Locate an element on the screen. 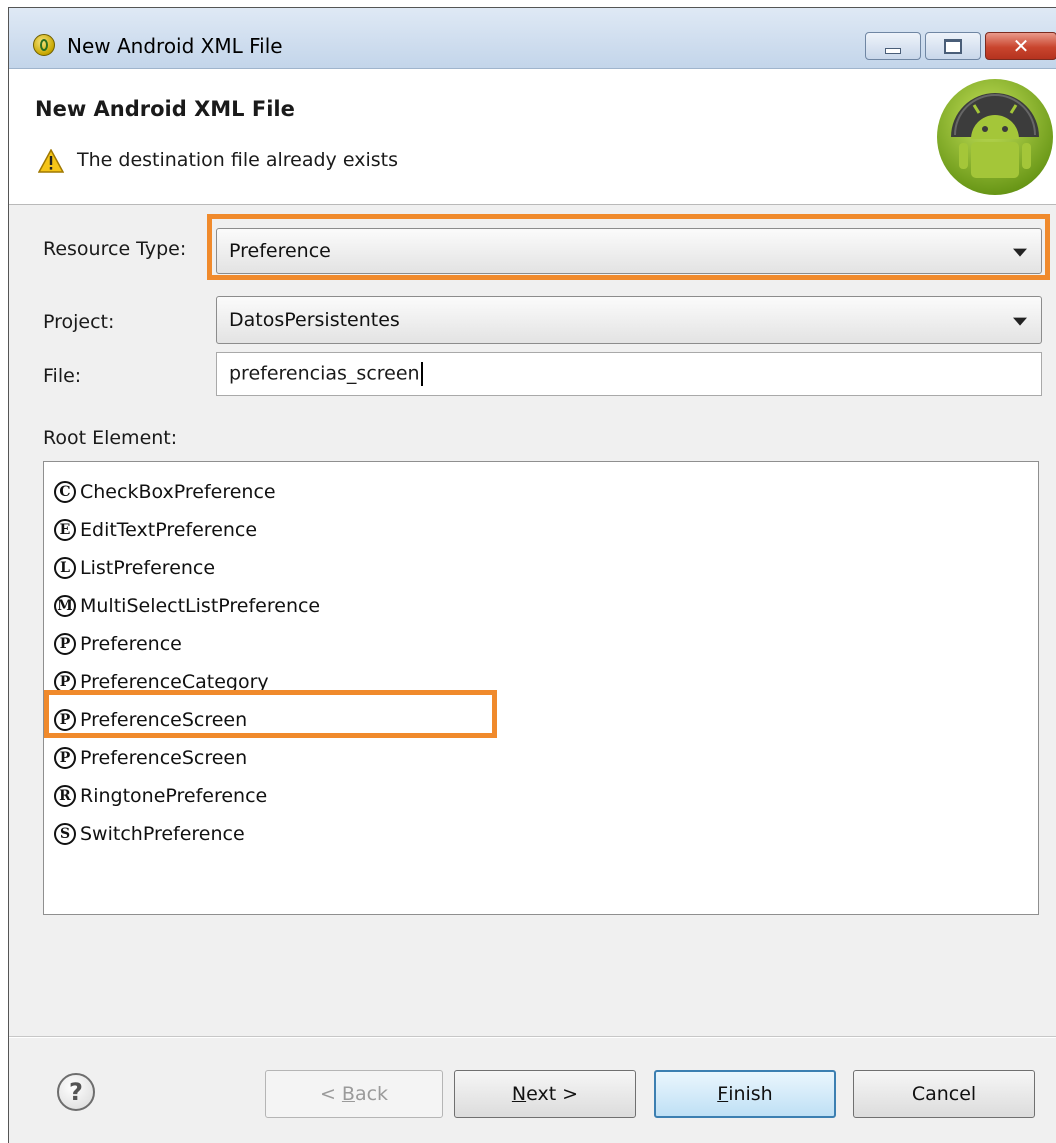  list-item-preference: P Preference is located at coordinates (118, 644).